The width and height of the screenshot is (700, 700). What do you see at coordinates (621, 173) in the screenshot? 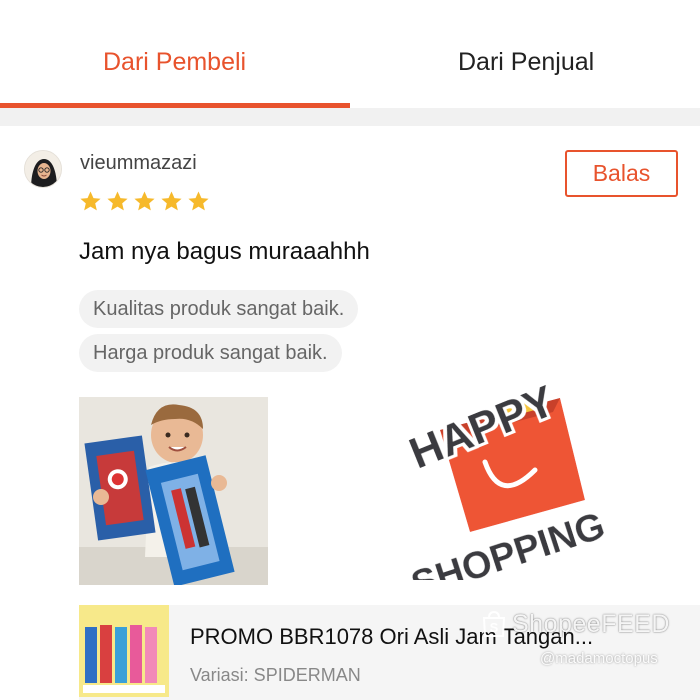
I see `reply-button: Balas` at bounding box center [621, 173].